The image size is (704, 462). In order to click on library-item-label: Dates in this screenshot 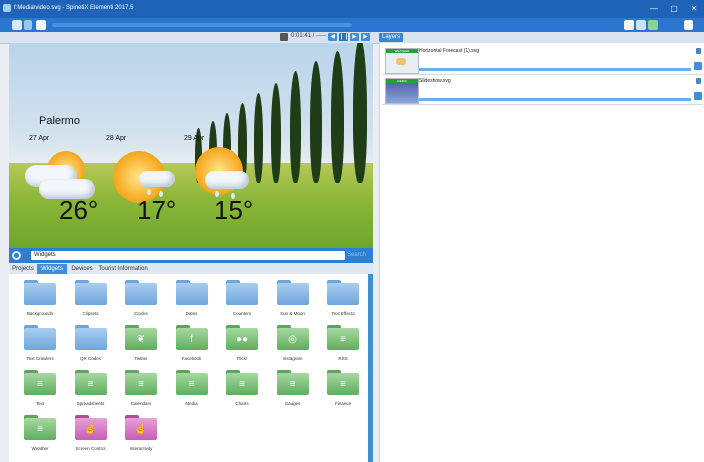, I will do `click(191, 313)`.